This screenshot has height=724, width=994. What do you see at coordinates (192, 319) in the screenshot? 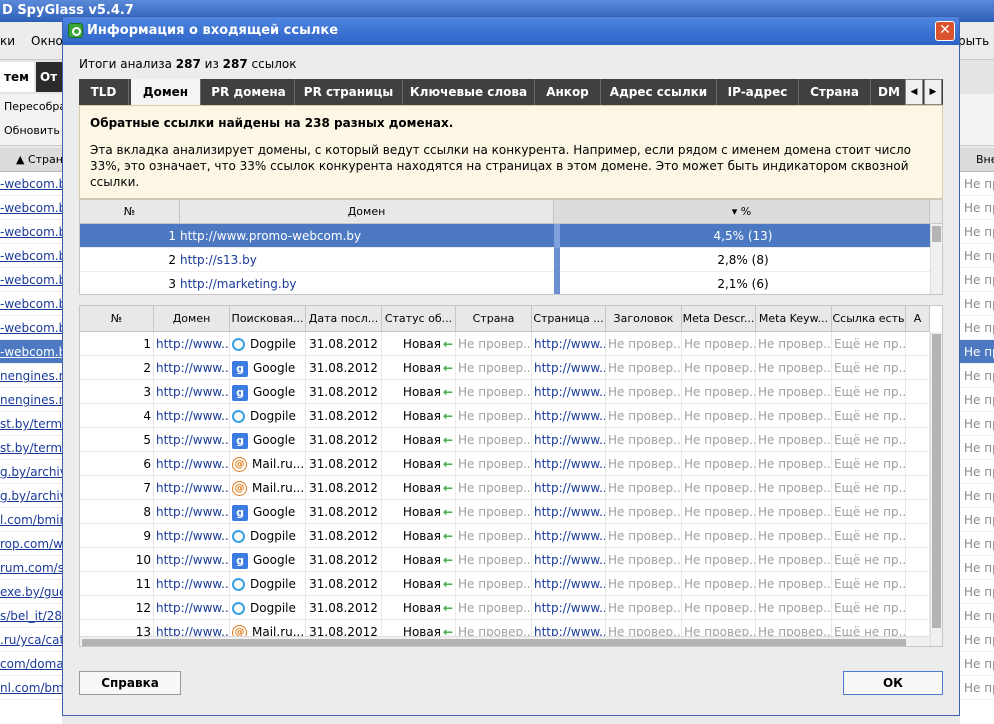
I see `links-col-domain: Домен` at bounding box center [192, 319].